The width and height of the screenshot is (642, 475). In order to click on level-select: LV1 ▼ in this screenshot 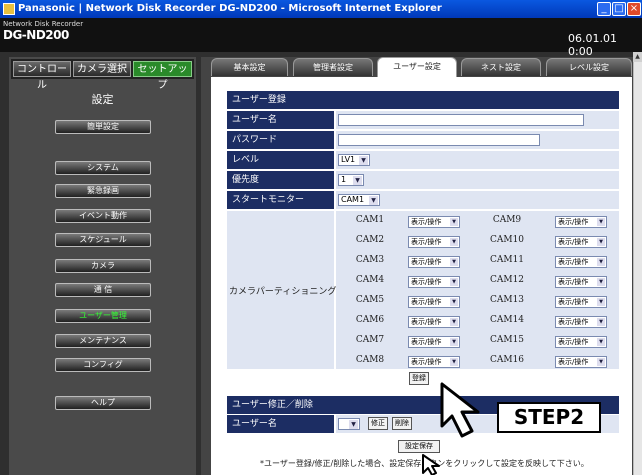, I will do `click(354, 160)`.